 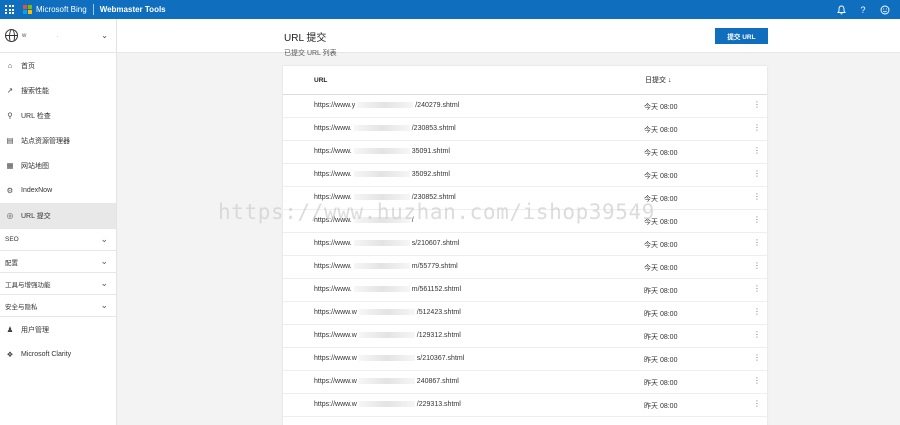 I want to click on url-suffix: /, so click(x=412, y=220).